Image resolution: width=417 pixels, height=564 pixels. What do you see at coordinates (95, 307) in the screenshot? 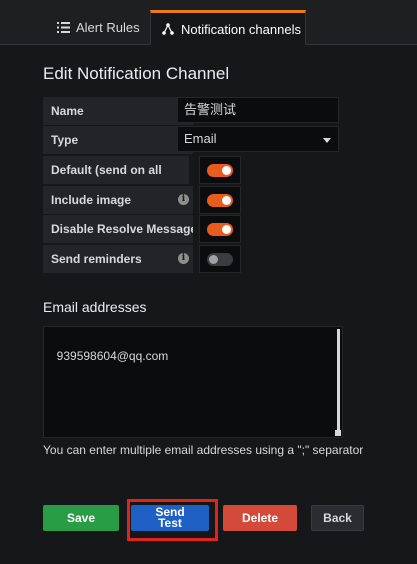
I see `email-addresses-heading: Email addresses` at bounding box center [95, 307].